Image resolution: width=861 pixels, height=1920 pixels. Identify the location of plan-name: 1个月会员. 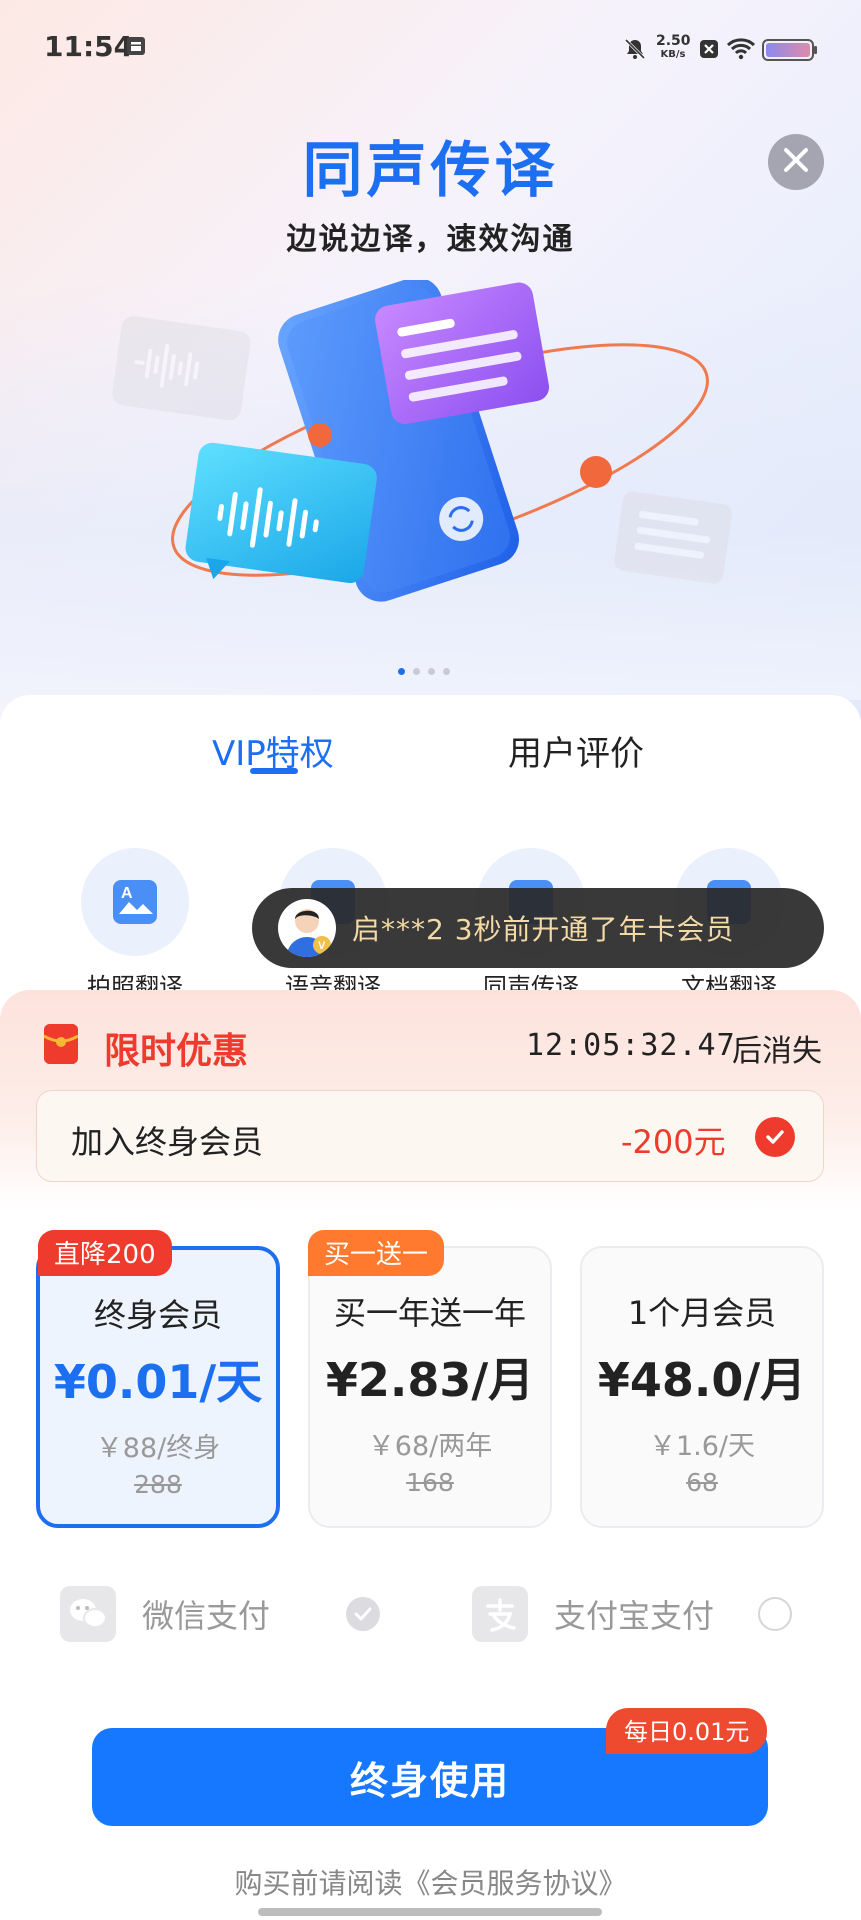
(702, 1313).